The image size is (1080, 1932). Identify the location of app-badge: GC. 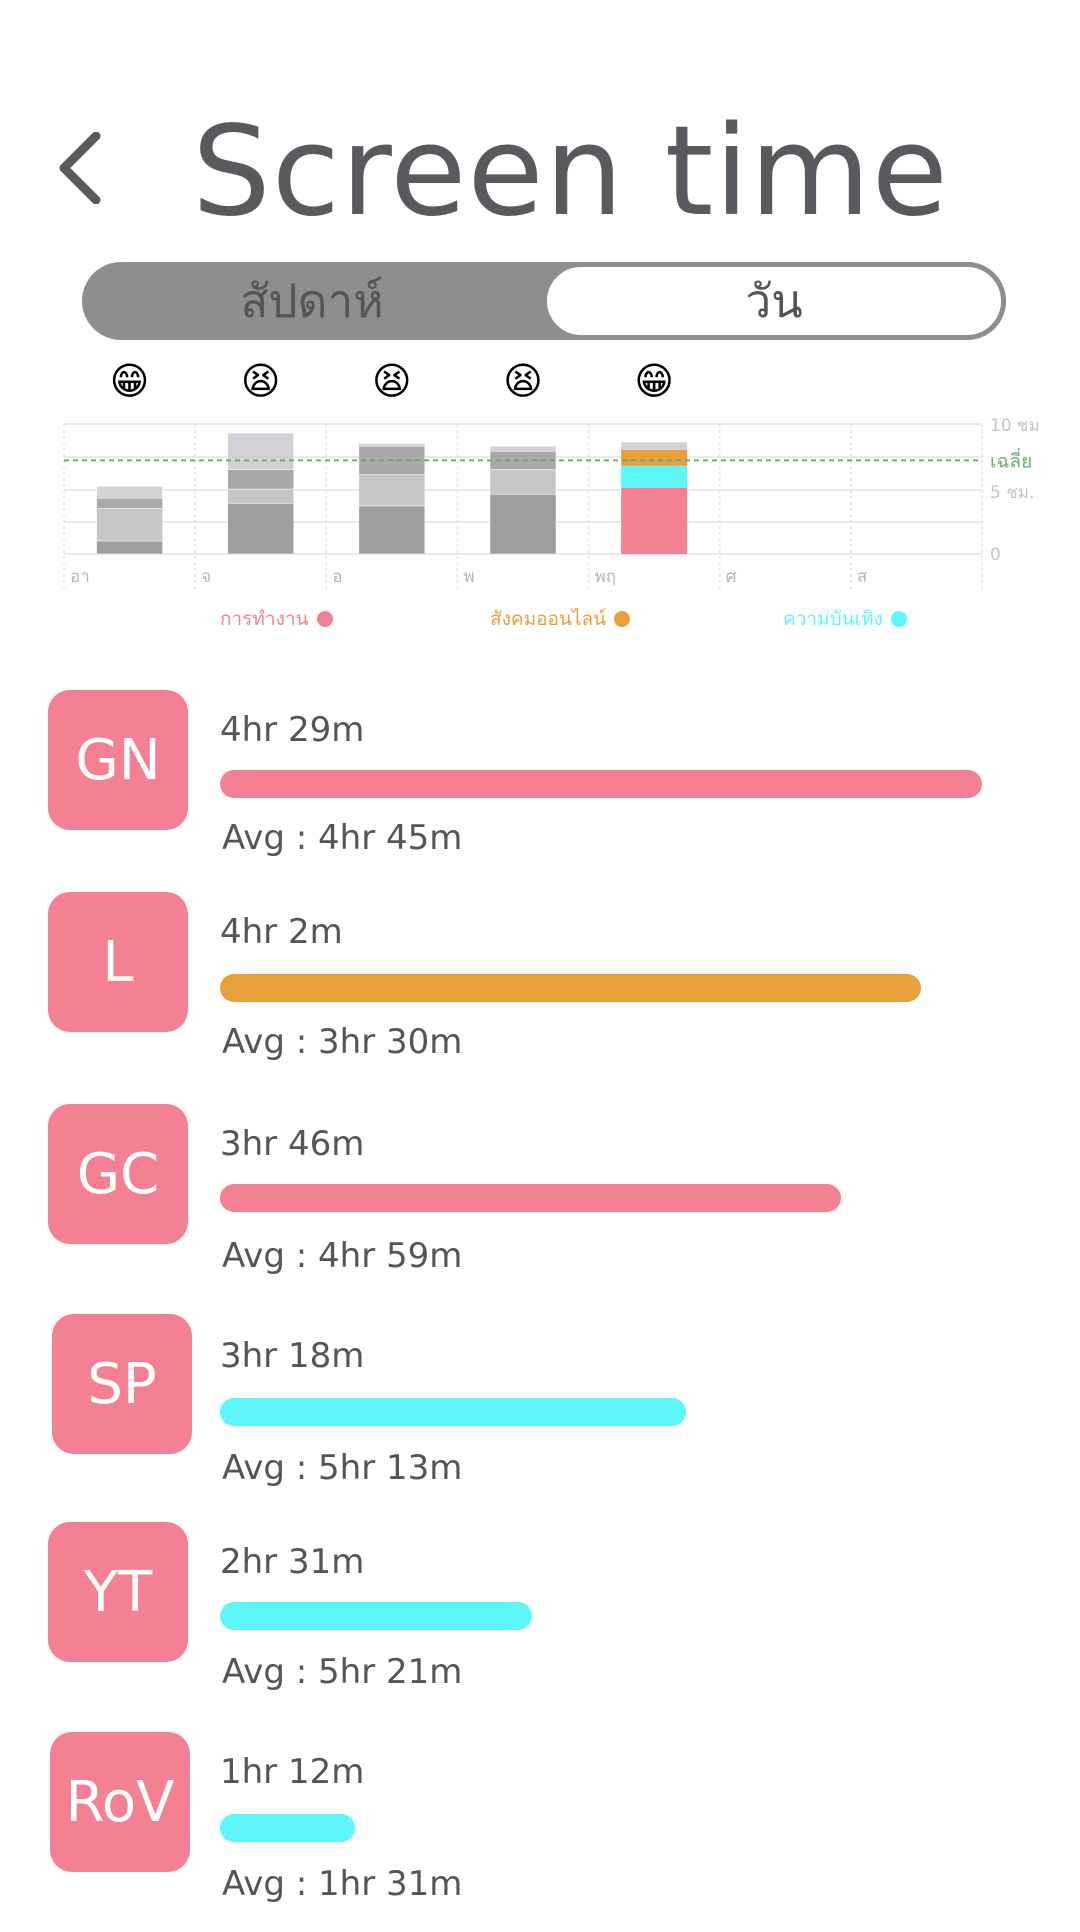
(118, 1174).